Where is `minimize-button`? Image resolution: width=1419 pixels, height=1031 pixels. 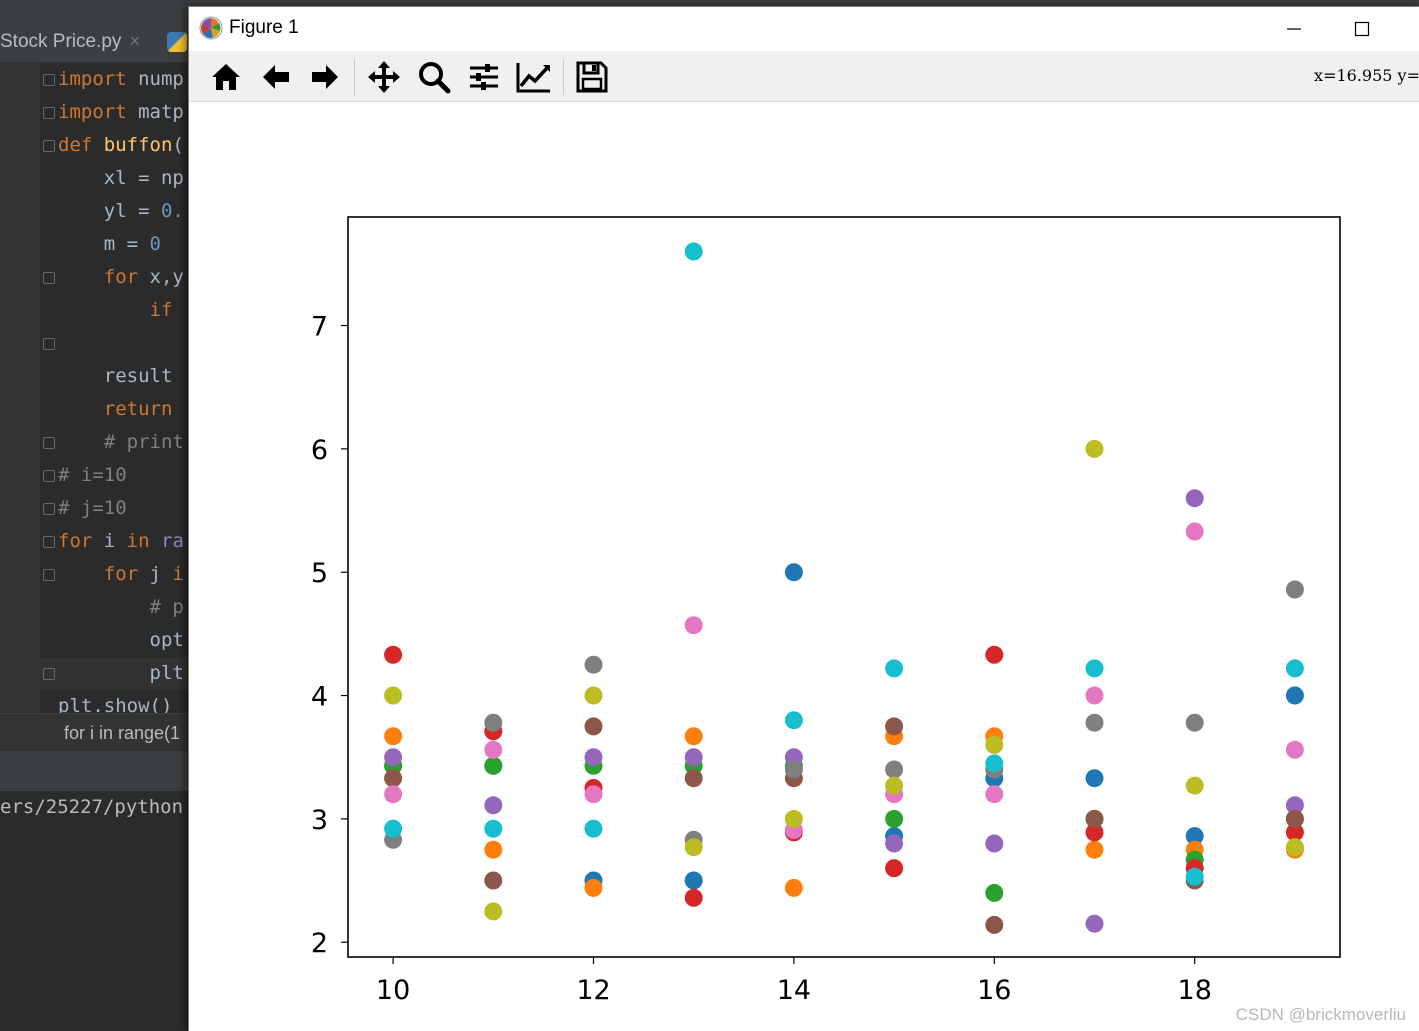 minimize-button is located at coordinates (1294, 29).